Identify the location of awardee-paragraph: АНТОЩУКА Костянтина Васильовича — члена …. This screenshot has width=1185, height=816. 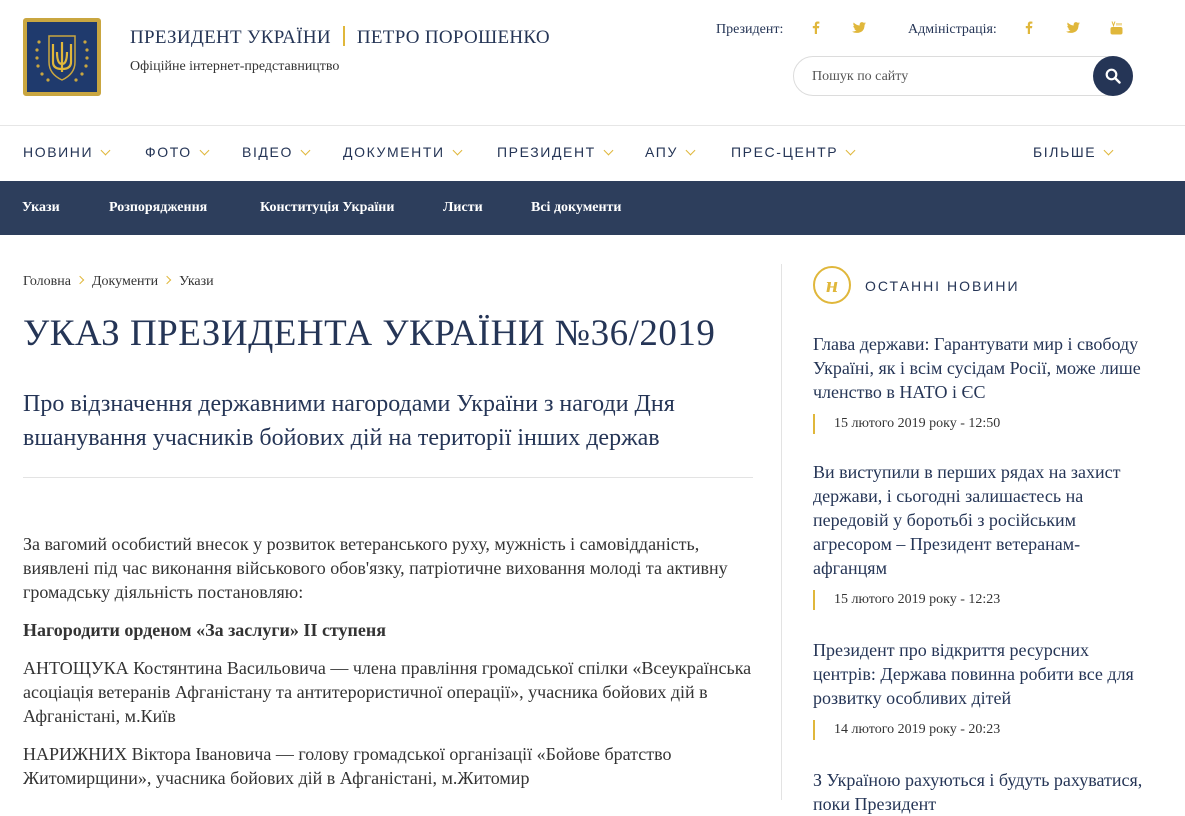
(387, 692).